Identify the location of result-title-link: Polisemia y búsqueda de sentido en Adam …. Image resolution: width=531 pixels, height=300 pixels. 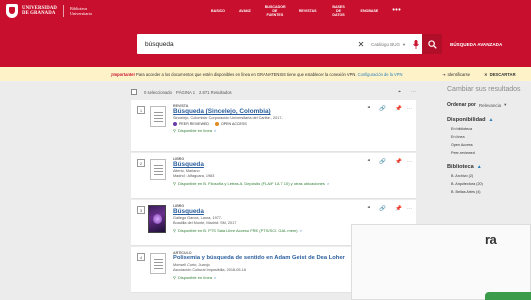
(263, 259).